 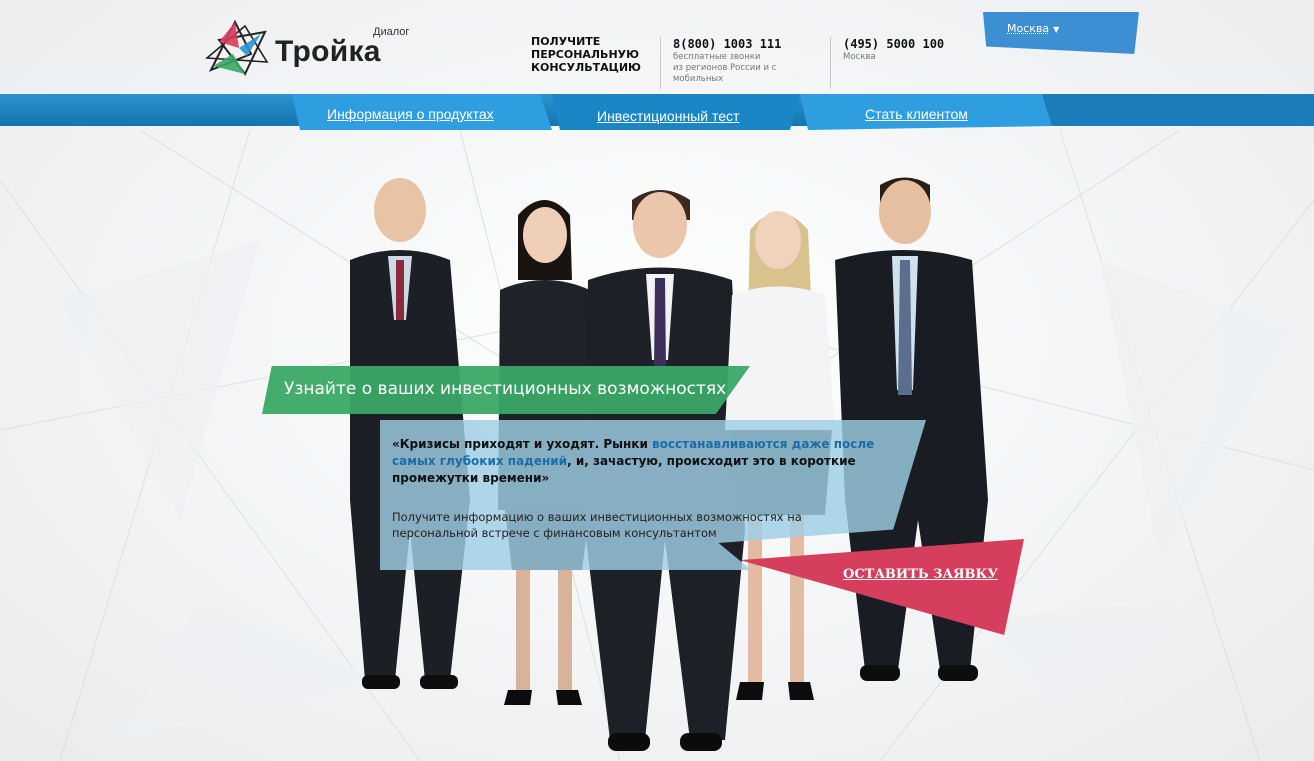 I want to click on consultation-label: ПОЛУЧИТЕ ПЕРСОНАЛЬНУЮ КОНСУЛЬТАЦИЮ, so click(x=591, y=54).